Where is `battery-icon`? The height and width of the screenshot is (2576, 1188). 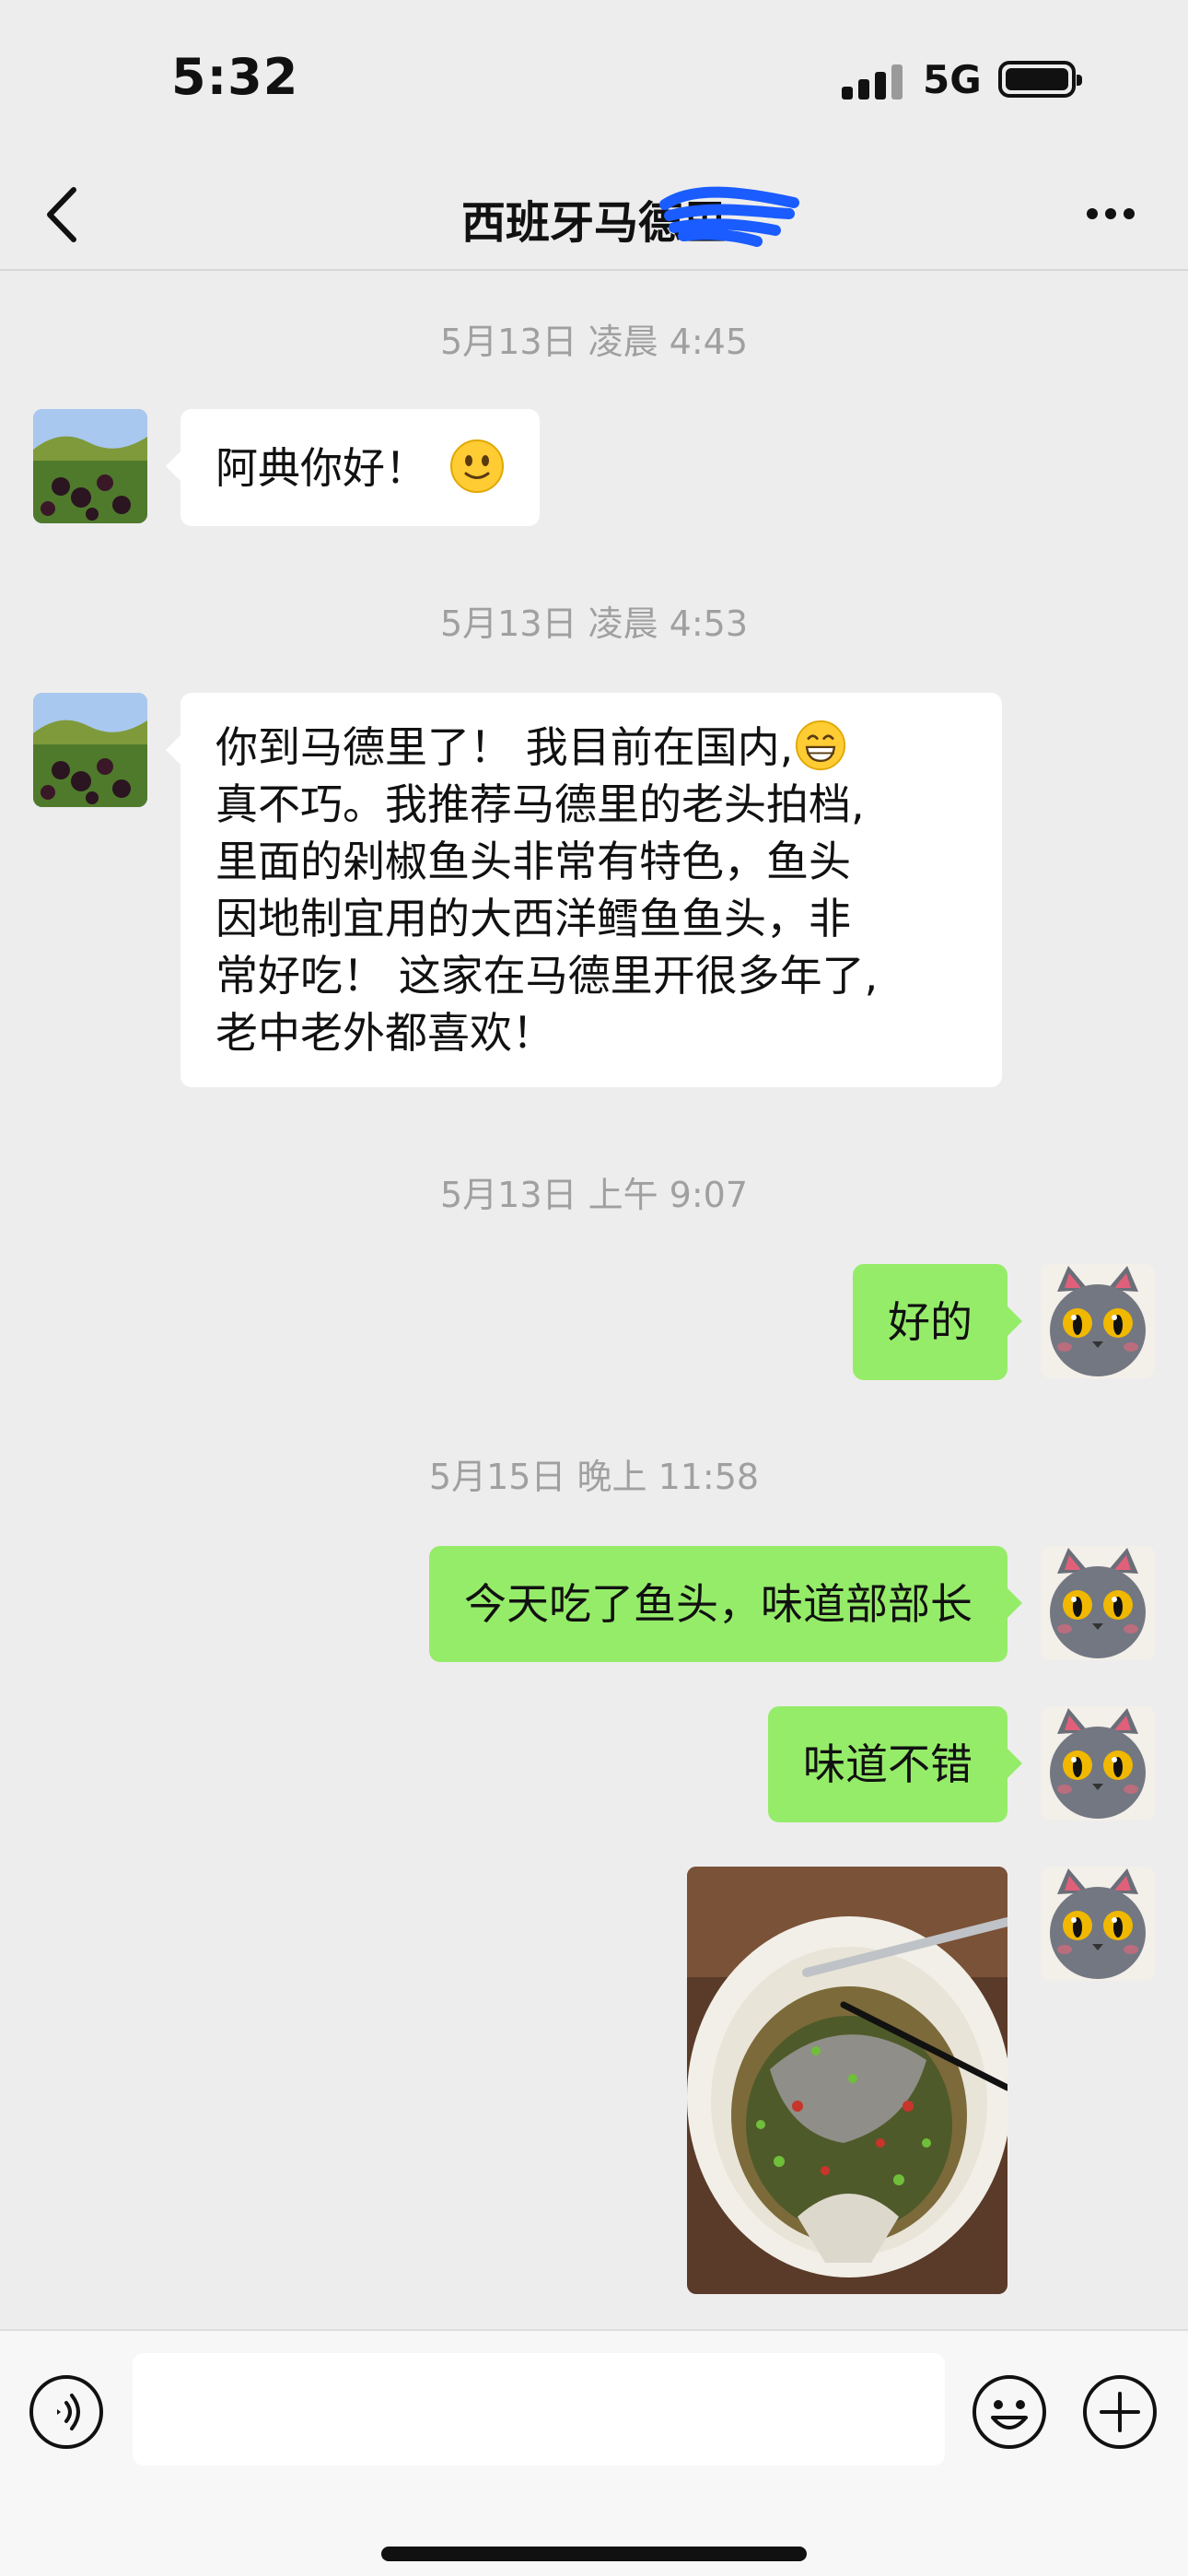 battery-icon is located at coordinates (1040, 79).